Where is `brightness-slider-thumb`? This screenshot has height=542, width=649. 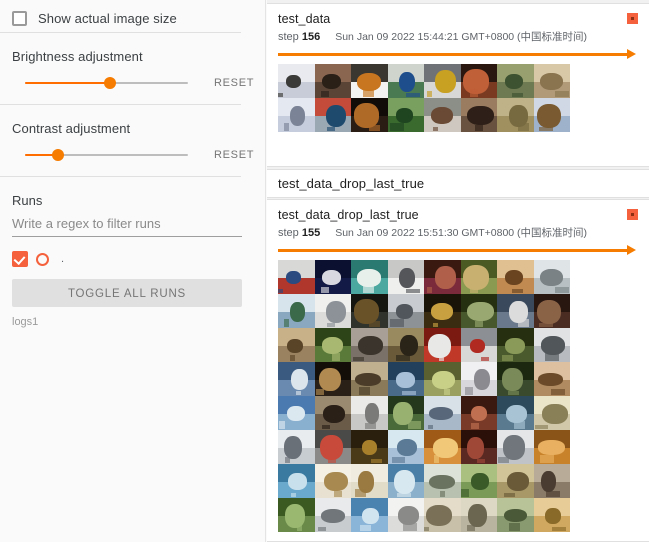
brightness-slider-thumb is located at coordinates (109, 83).